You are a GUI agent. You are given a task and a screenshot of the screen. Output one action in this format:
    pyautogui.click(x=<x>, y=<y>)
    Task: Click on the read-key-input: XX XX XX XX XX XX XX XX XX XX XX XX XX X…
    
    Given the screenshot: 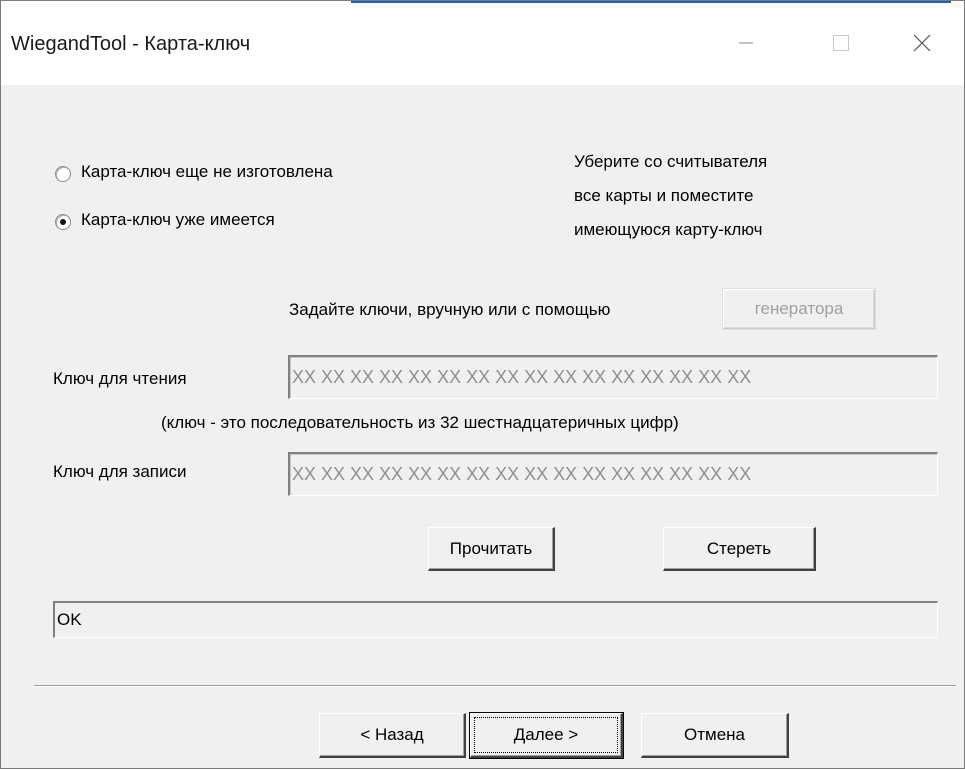 What is the action you would take?
    pyautogui.click(x=613, y=377)
    